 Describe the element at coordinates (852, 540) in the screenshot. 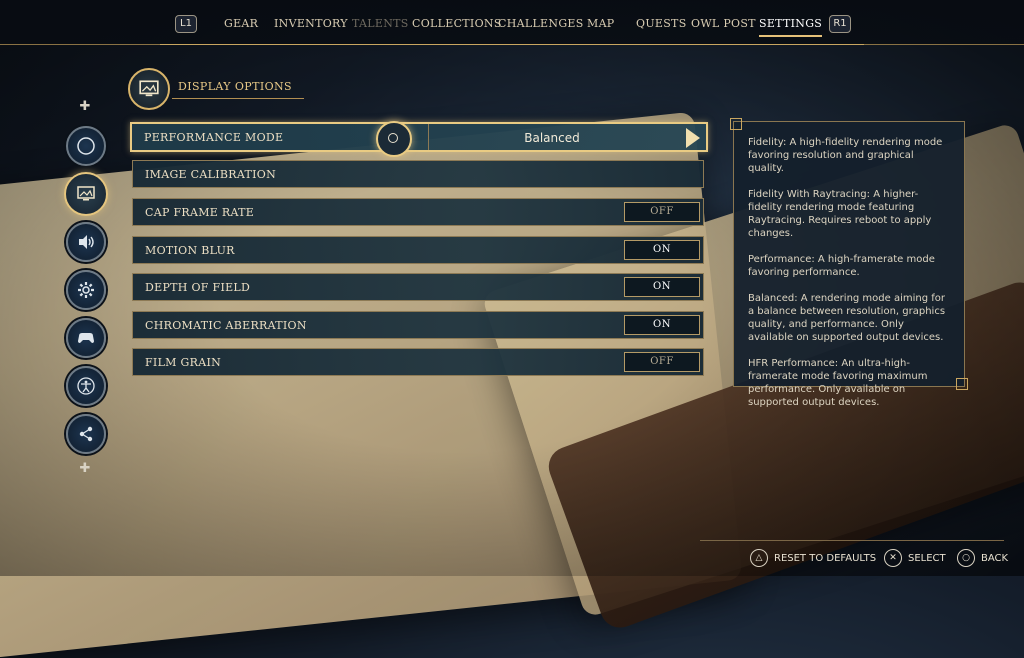

I see `footer-divider` at that location.